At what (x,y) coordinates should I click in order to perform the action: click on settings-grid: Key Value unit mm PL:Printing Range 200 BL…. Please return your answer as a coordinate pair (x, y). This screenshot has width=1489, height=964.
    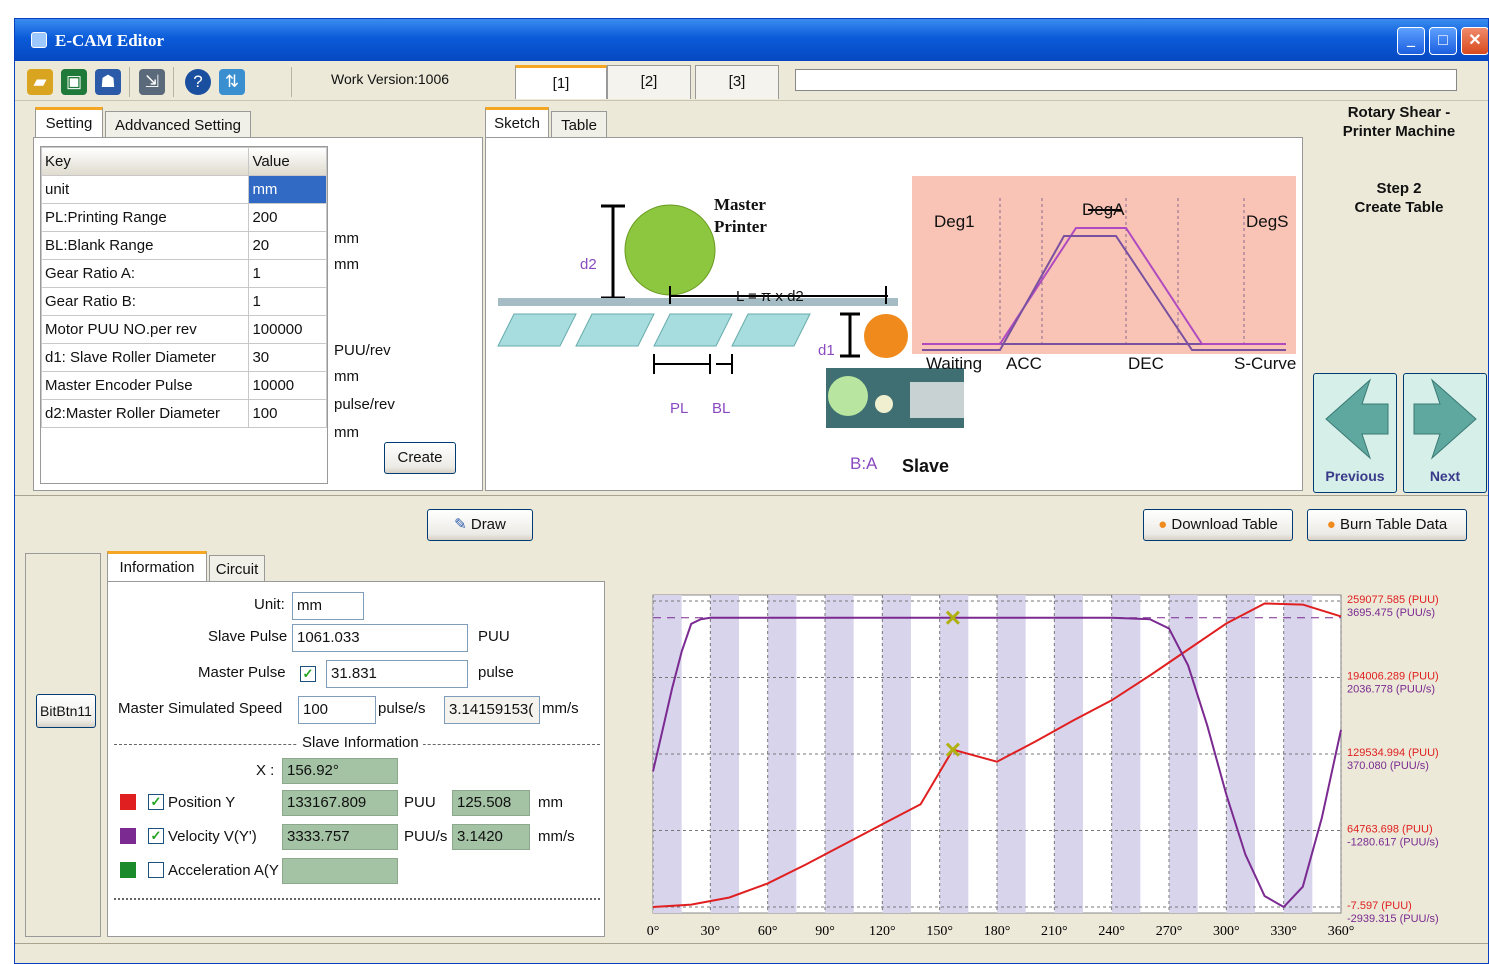
    Looking at the image, I should click on (184, 315).